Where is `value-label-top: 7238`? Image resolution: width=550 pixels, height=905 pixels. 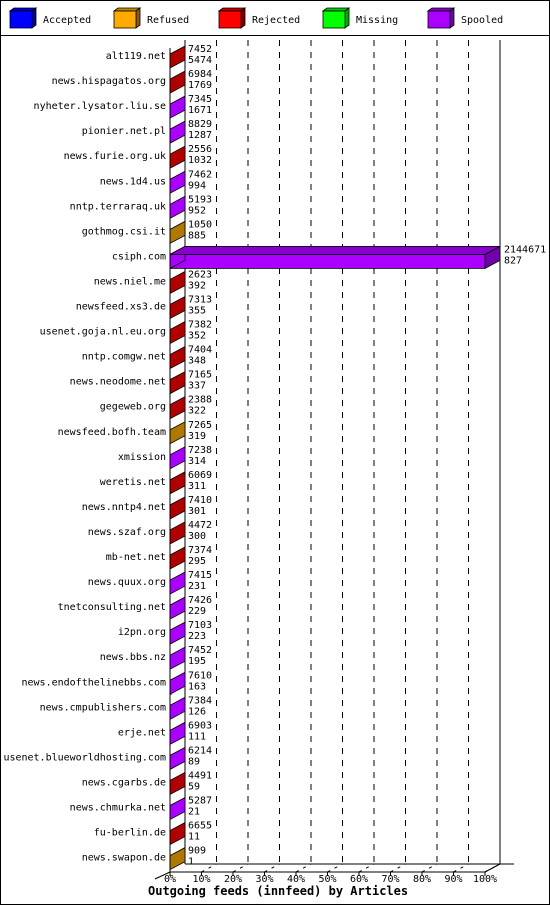
value-label-top: 7238 is located at coordinates (200, 450).